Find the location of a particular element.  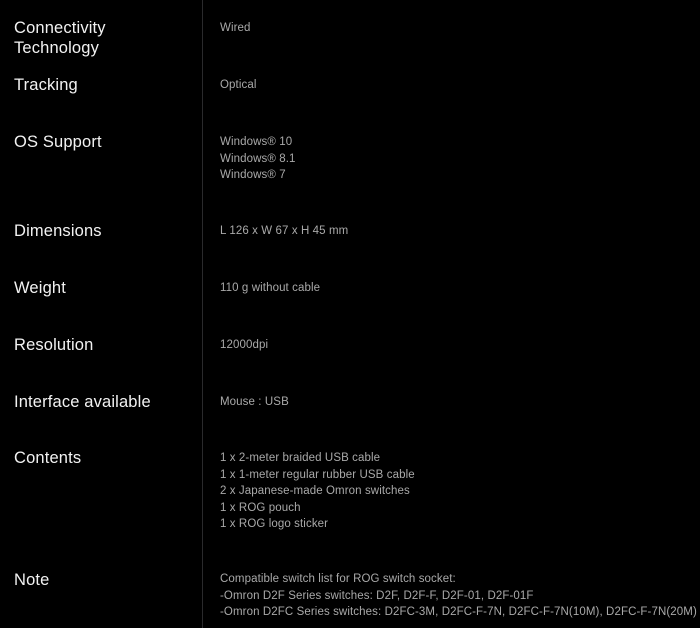

spec-value: Windows® 10 Windows® 8.1 Windows® 7 is located at coordinates (459, 159).